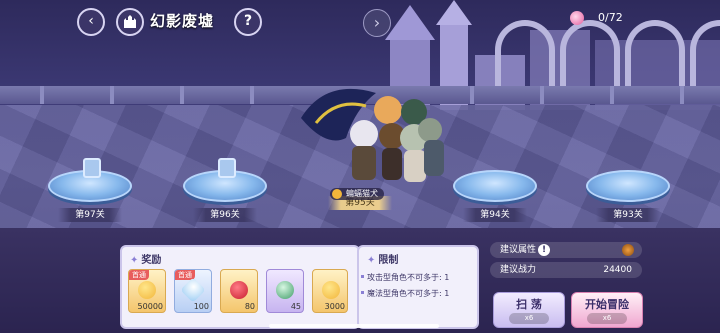  I want to click on stage-93: 第93关, so click(628, 196).